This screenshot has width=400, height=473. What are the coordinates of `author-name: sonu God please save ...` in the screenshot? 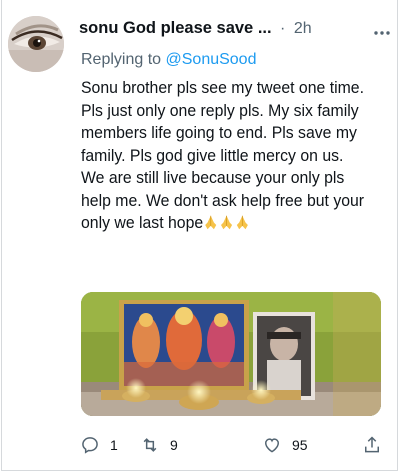 It's located at (175, 28).